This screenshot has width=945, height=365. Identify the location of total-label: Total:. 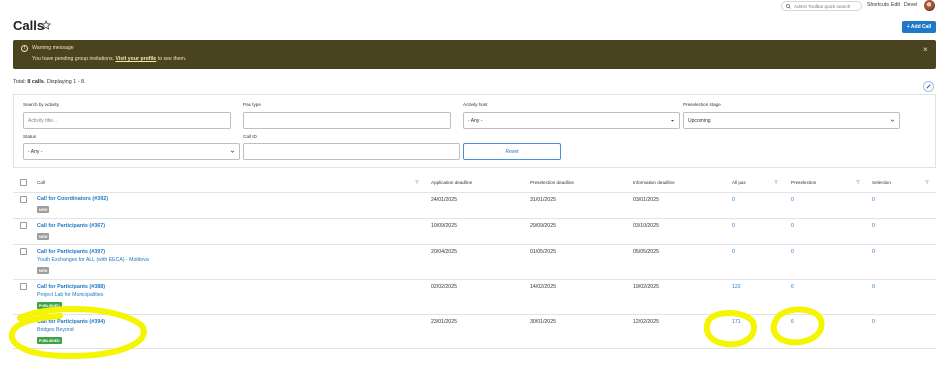
(19, 82).